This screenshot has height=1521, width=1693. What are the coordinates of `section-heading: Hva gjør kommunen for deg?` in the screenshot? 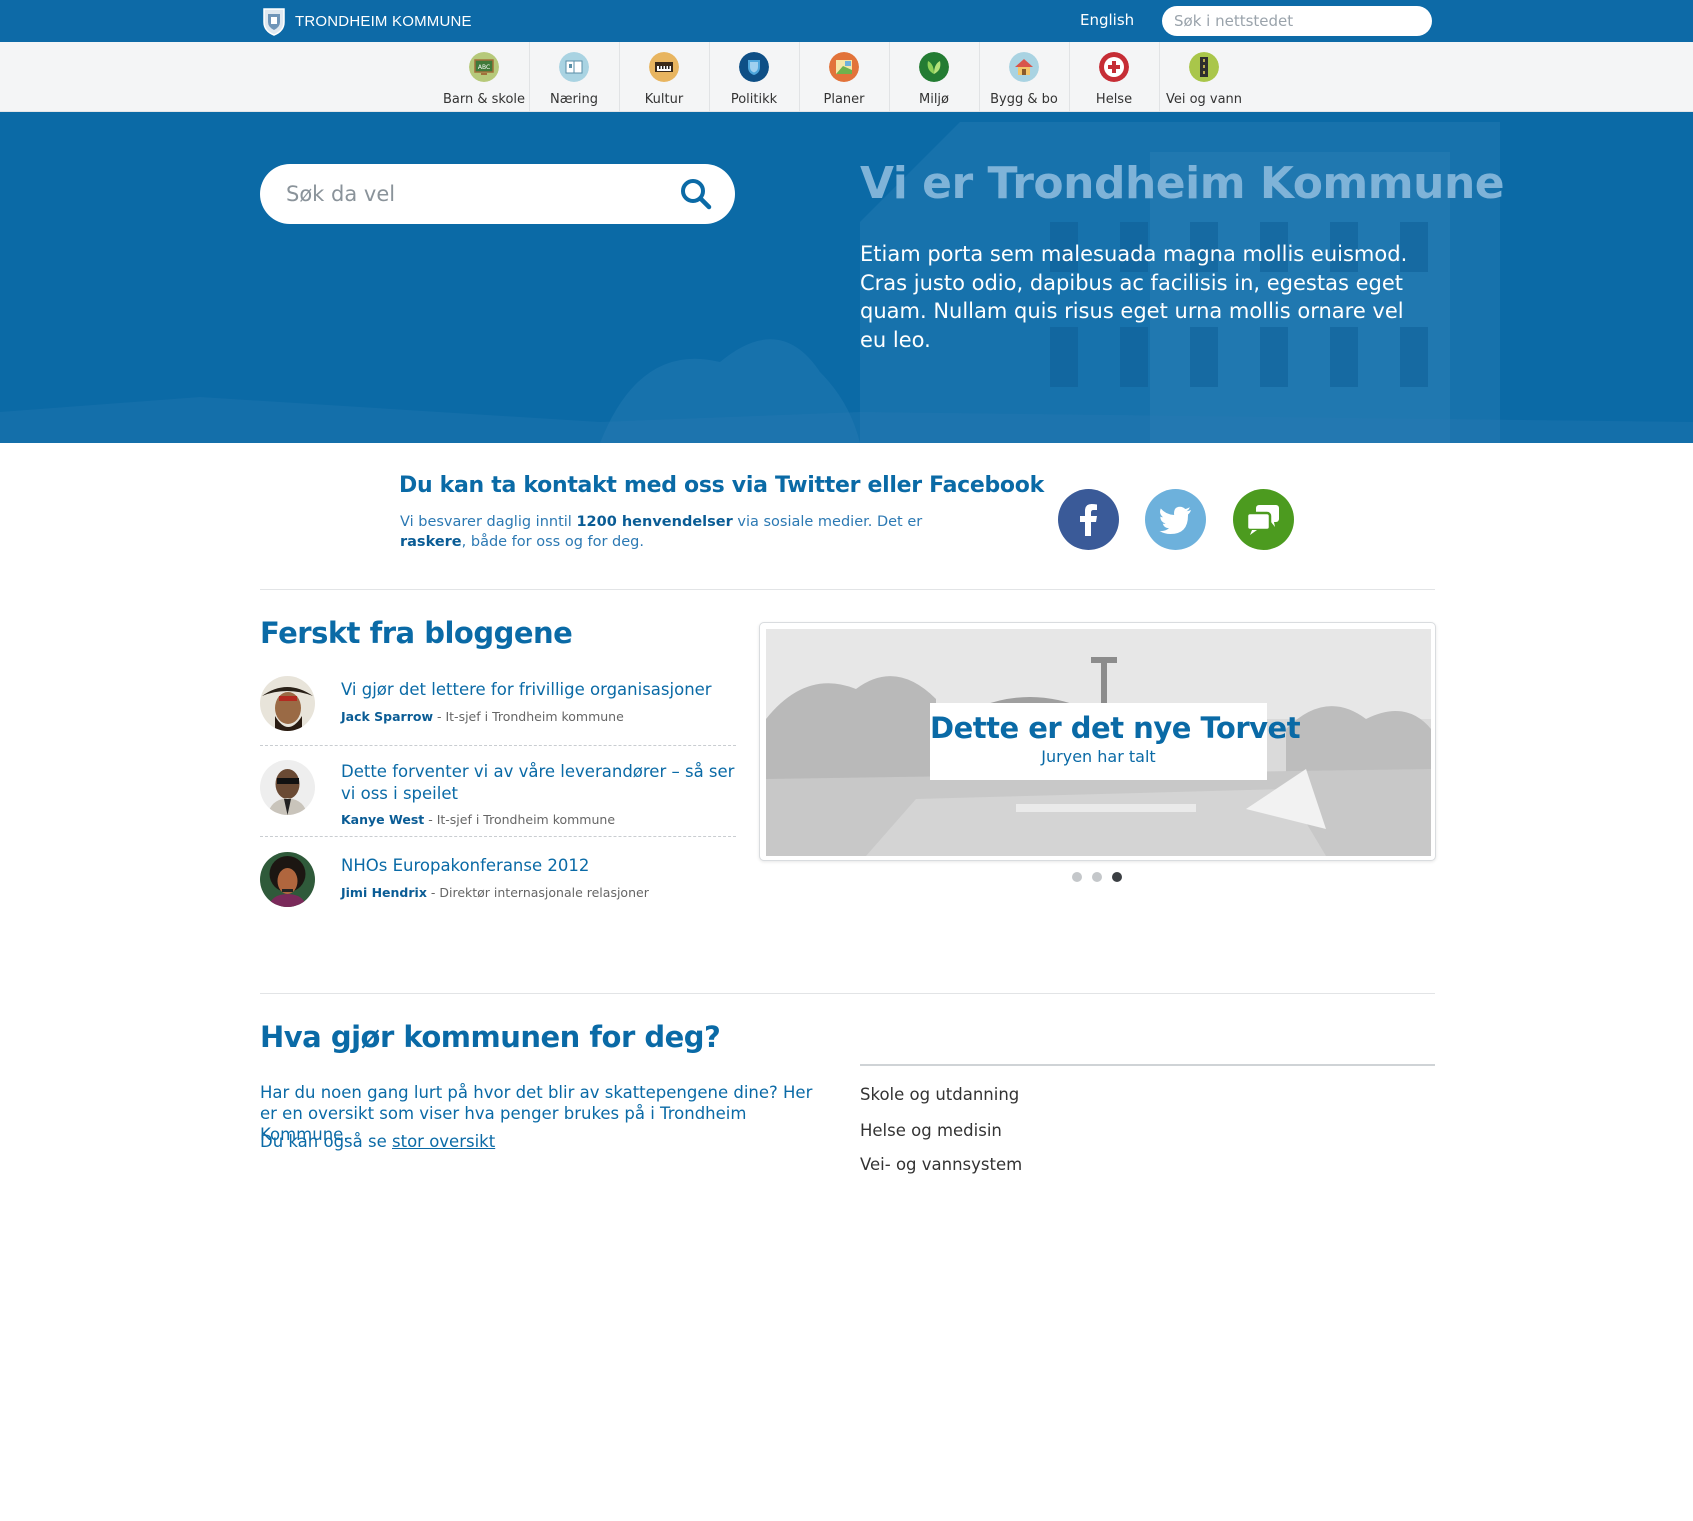 It's located at (490, 1037).